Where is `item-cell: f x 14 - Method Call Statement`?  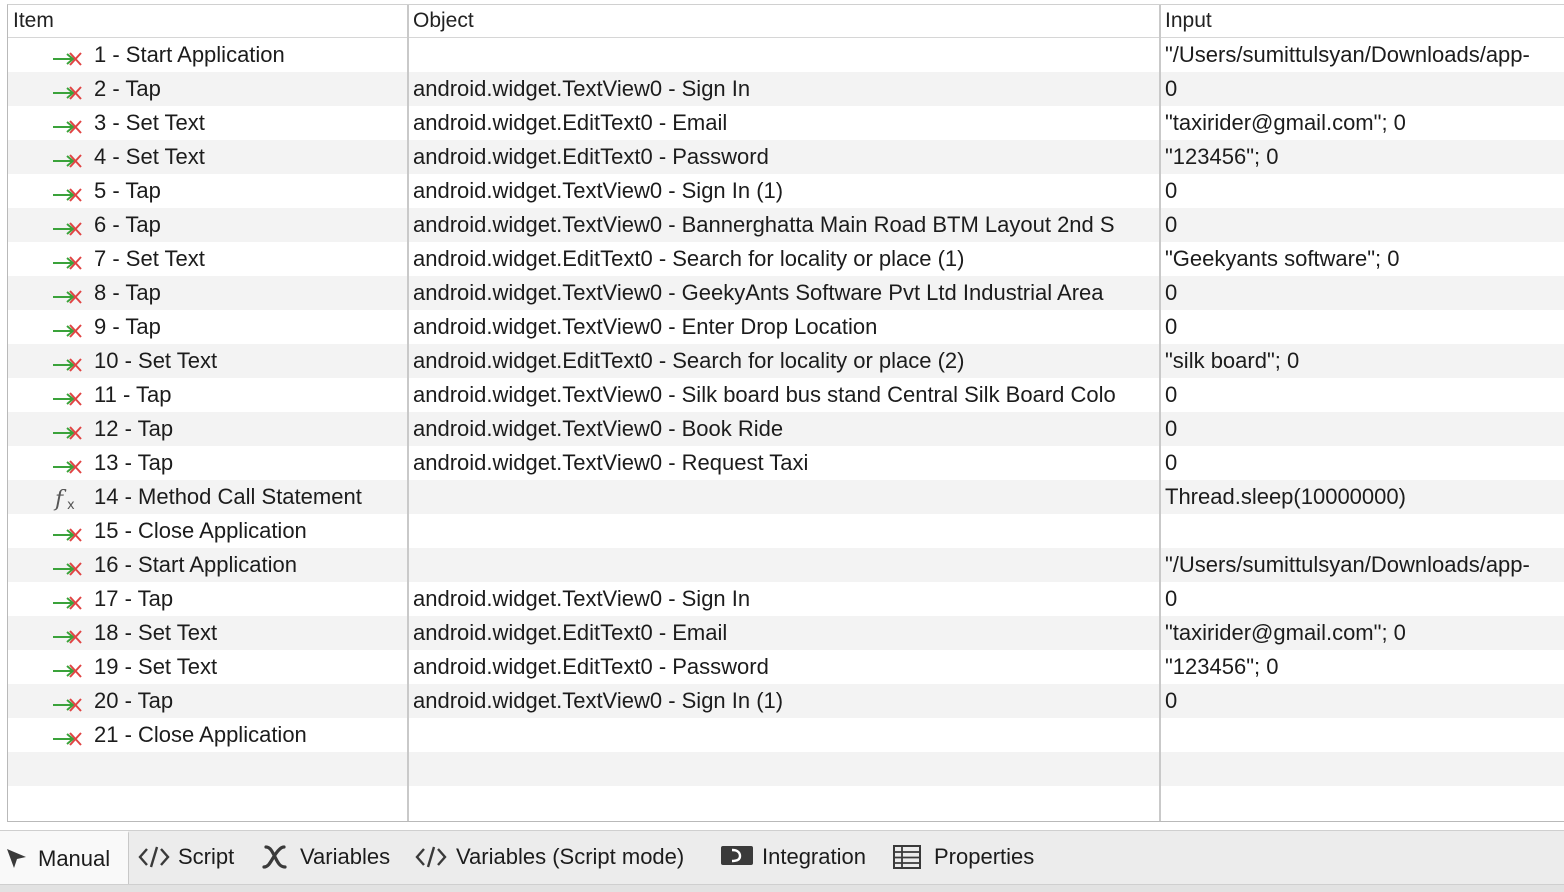
item-cell: f x 14 - Method Call Statement is located at coordinates (208, 497).